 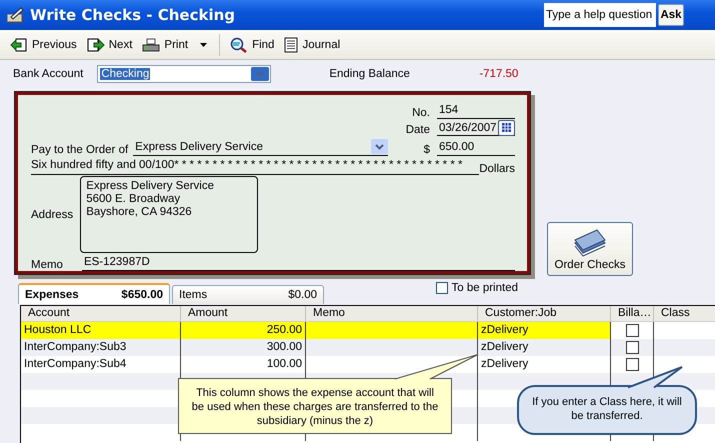 I want to click on previous-icon, so click(x=19, y=45).